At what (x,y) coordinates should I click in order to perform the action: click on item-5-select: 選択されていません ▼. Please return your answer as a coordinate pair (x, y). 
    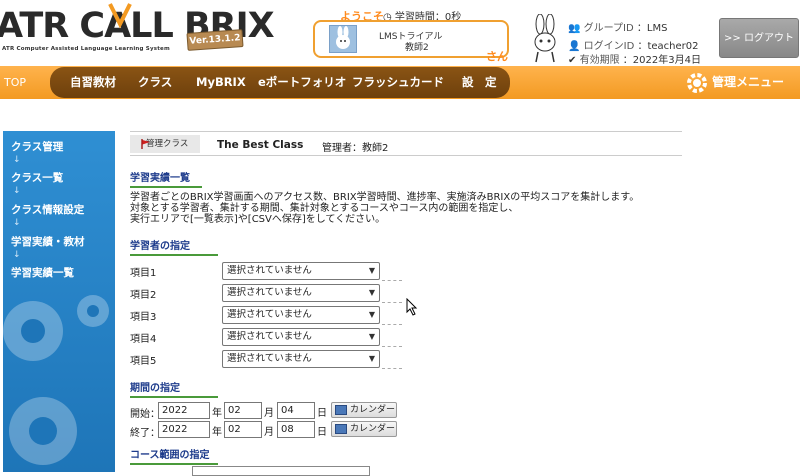
    Looking at the image, I should click on (301, 359).